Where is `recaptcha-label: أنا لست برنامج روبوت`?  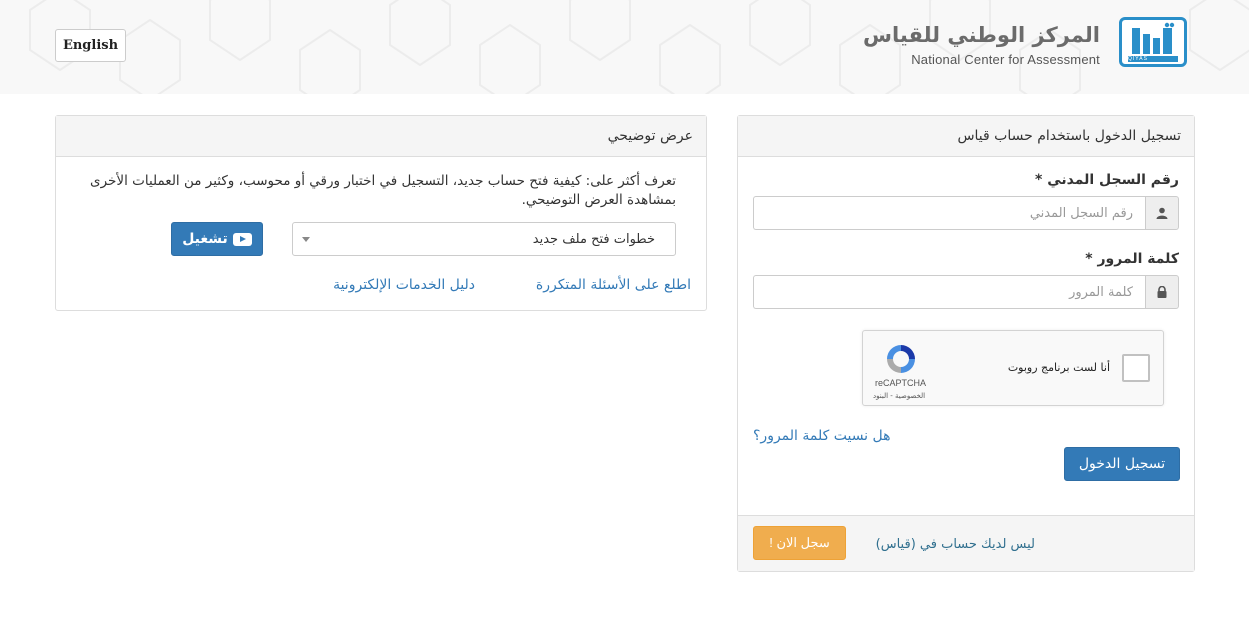
recaptcha-label: أنا لست برنامج روبوت is located at coordinates (1058, 367).